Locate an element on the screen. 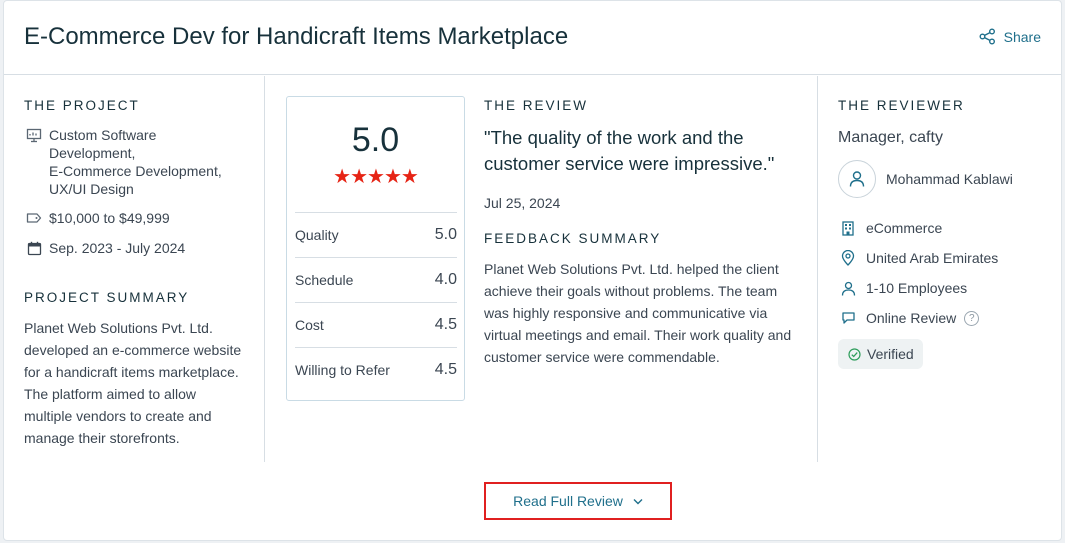 This screenshot has height=543, width=1065. reviewer-identity: Mohammad Kablawi is located at coordinates (925, 179).